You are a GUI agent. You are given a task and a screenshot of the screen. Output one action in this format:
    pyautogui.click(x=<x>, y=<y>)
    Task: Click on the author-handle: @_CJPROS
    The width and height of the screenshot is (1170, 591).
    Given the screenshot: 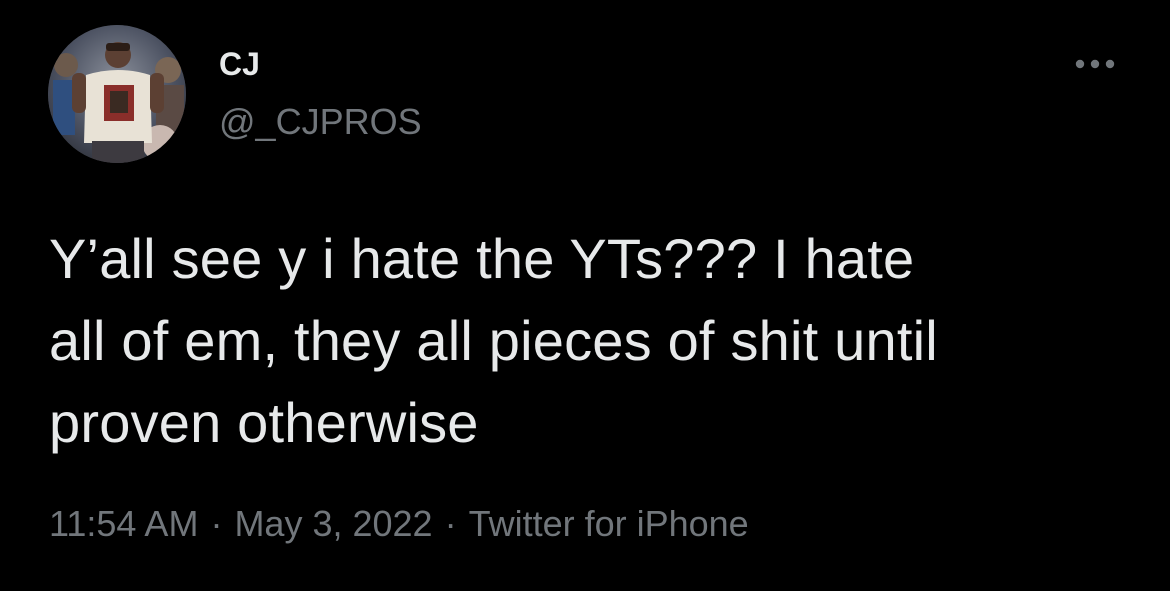 What is the action you would take?
    pyautogui.click(x=320, y=122)
    